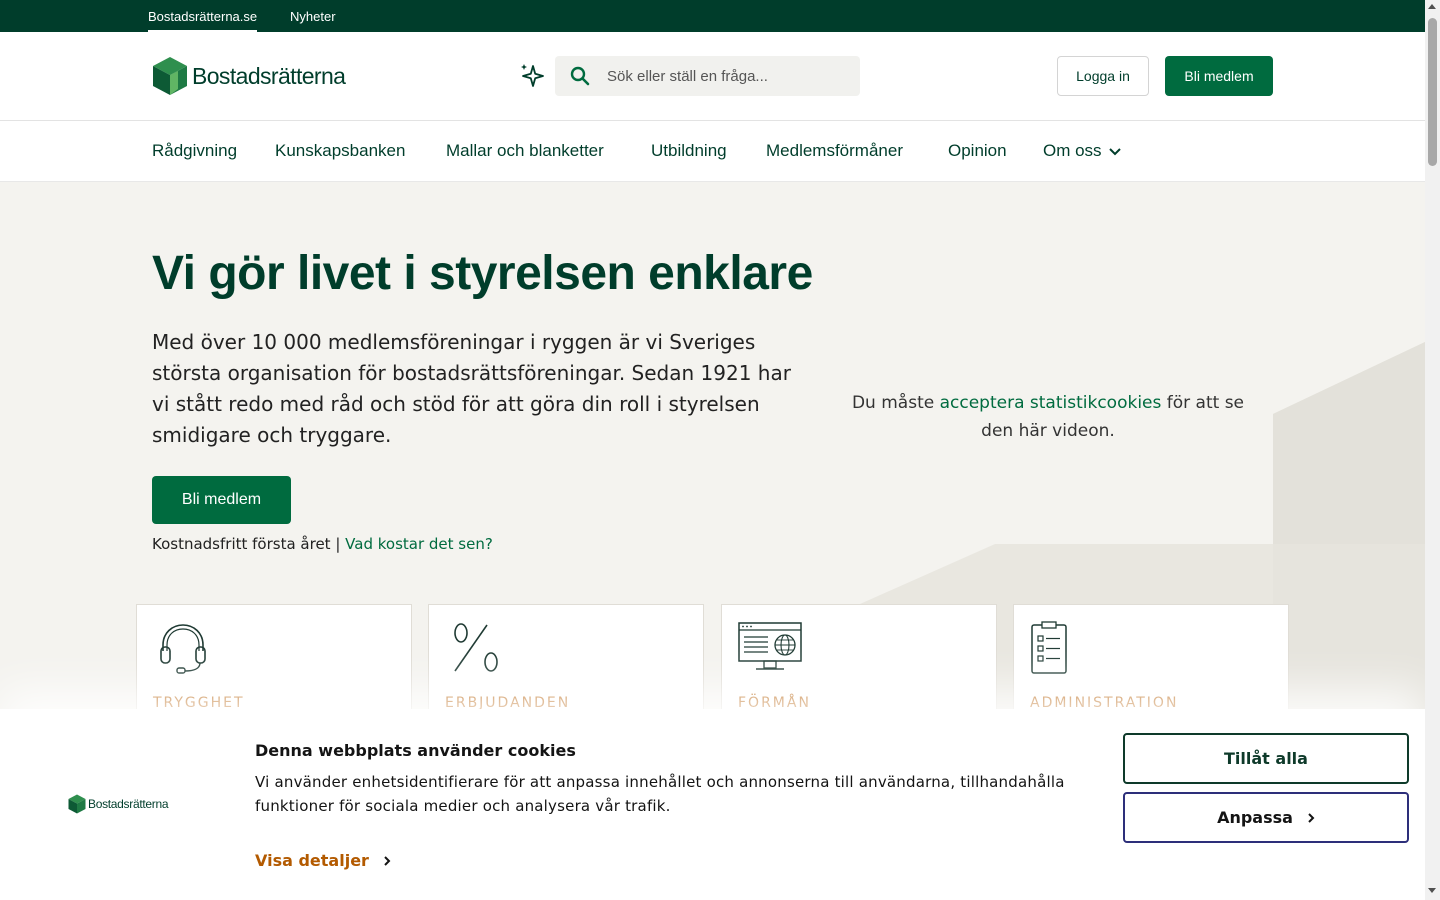  Describe the element at coordinates (1432, 890) in the screenshot. I see `scroll-down-arrow` at that location.